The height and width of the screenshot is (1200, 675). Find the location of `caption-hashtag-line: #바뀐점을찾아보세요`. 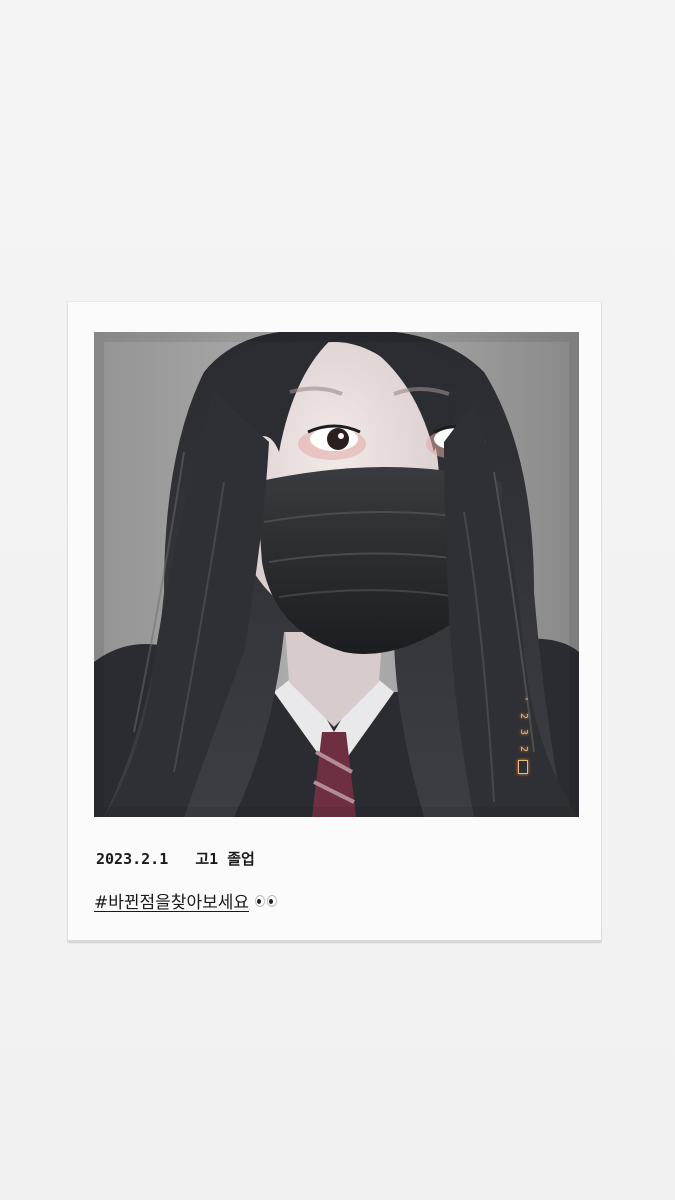

caption-hashtag-line: #바뀐점을찾아보세요 is located at coordinates (186, 900).